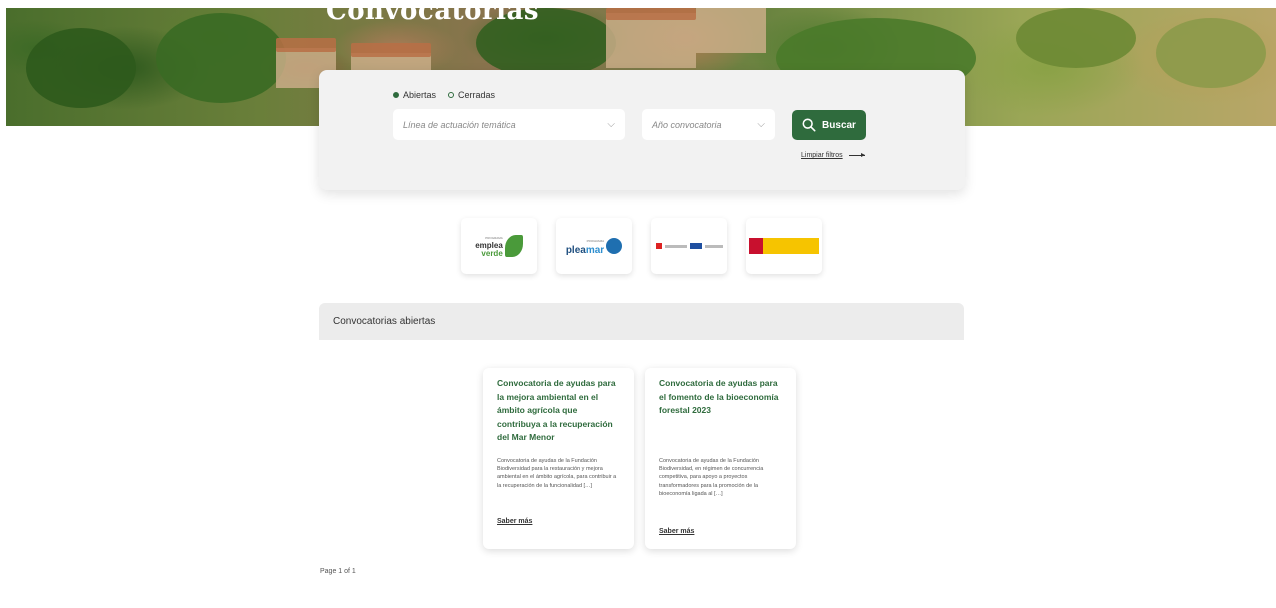 This screenshot has width=1276, height=608. What do you see at coordinates (444, 95) in the screenshot?
I see `status-radio-group: Abiertas Cerradas` at bounding box center [444, 95].